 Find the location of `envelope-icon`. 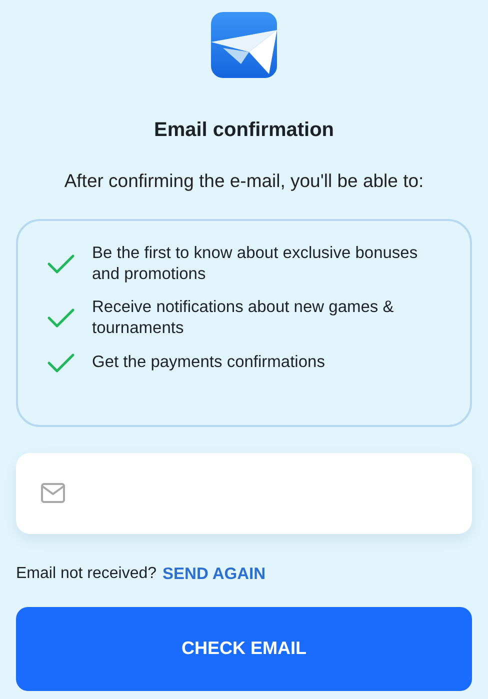

envelope-icon is located at coordinates (53, 493).